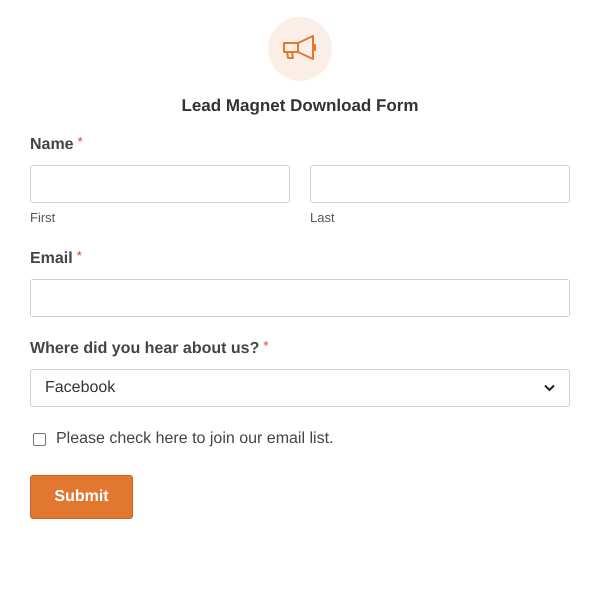 The height and width of the screenshot is (600, 600). Describe the element at coordinates (145, 349) in the screenshot. I see `field-label: Where did you hear about us?` at that location.